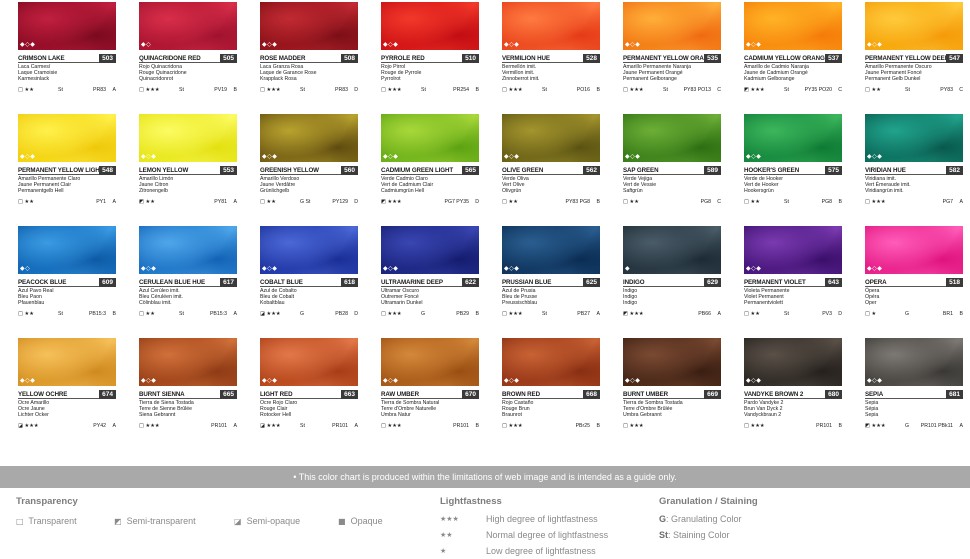  What do you see at coordinates (833, 394) in the screenshot?
I see `color-number-badge: 680` at bounding box center [833, 394].